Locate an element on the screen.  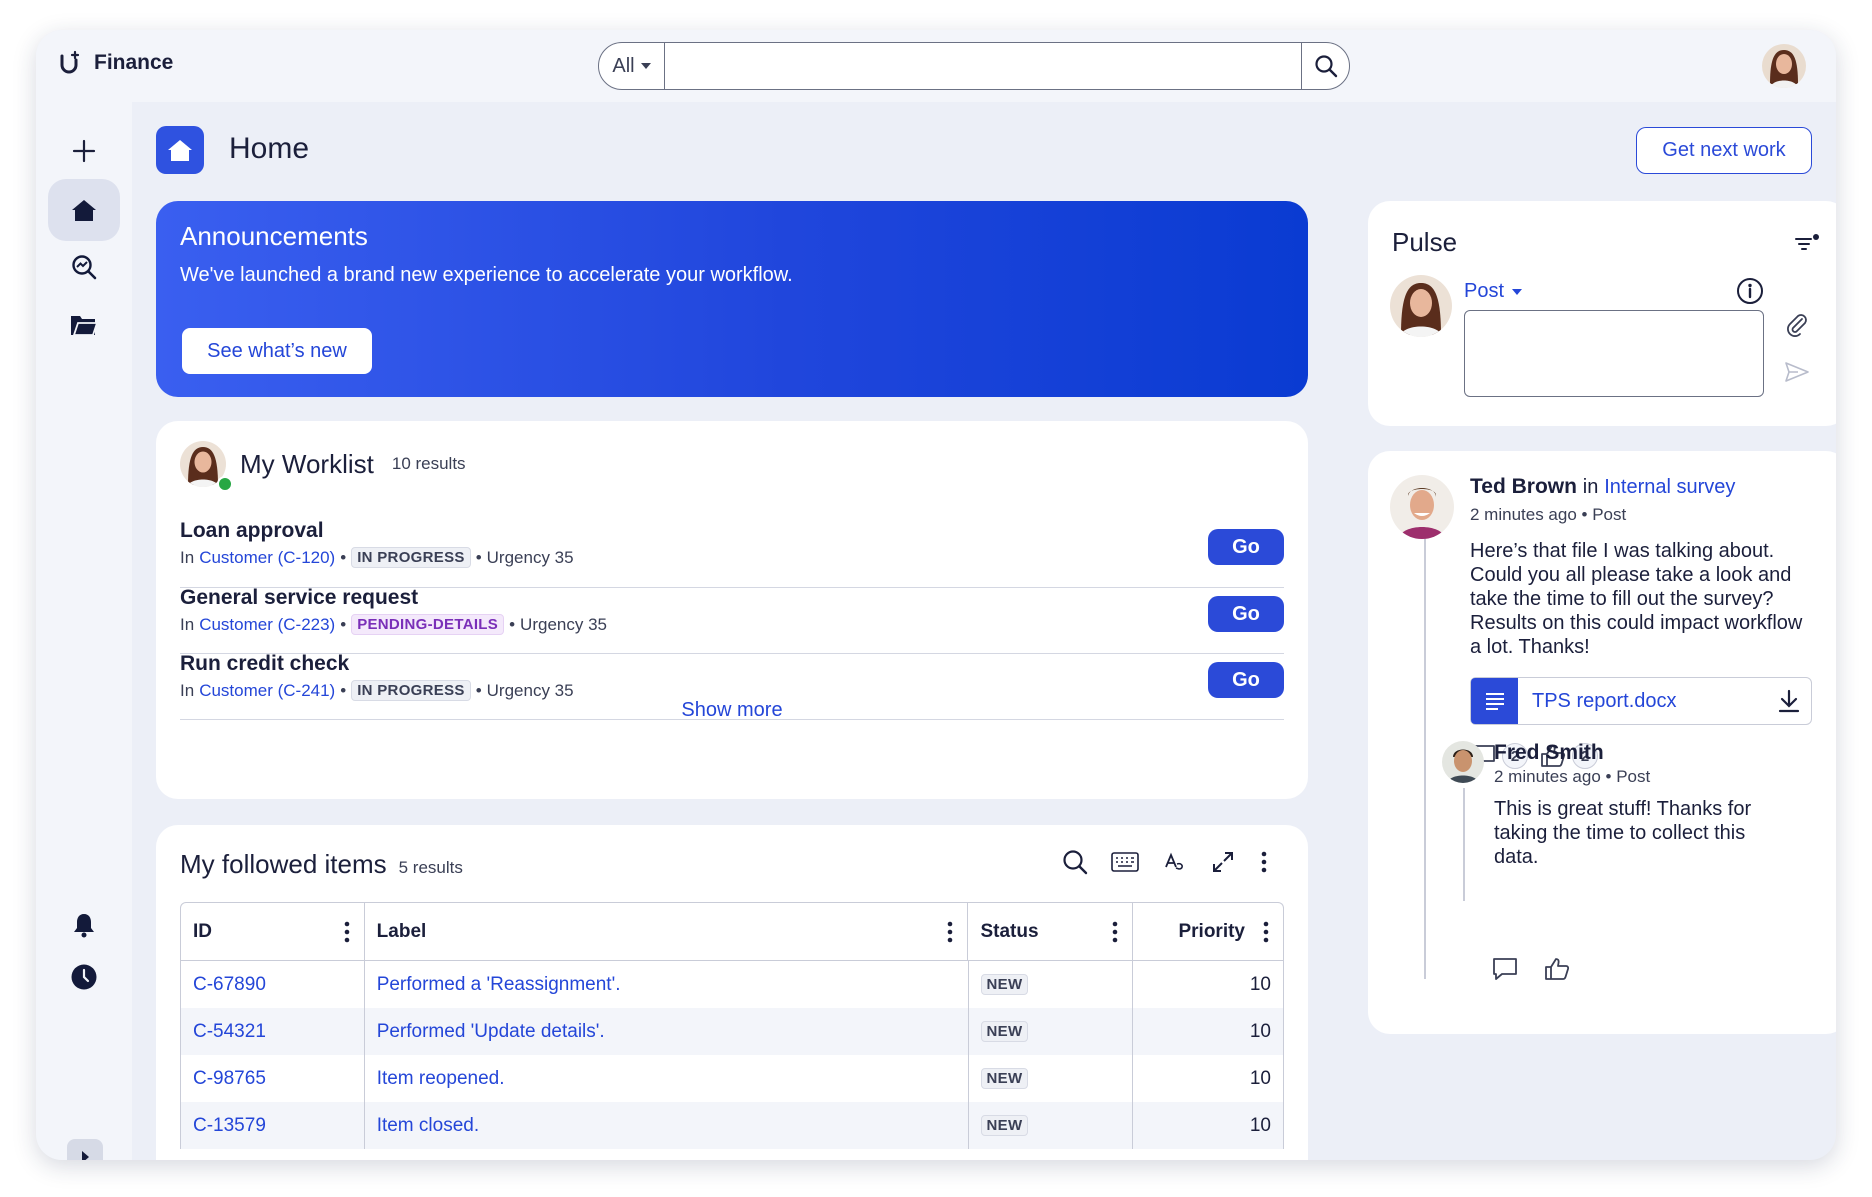
expand-nav-button is located at coordinates (85, 1149).